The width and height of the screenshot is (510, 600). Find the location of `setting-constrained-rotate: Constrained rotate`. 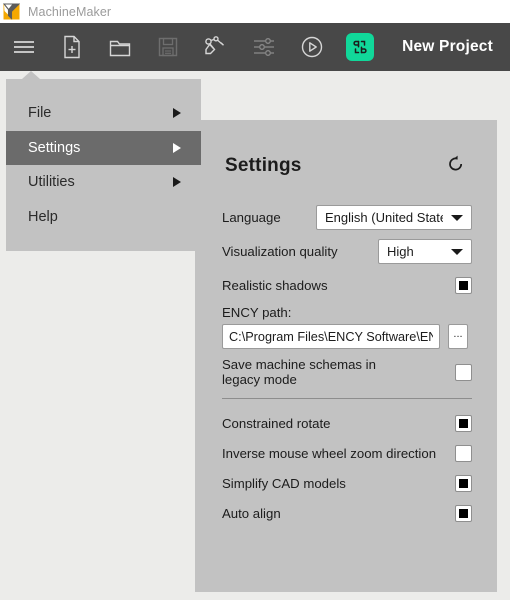

setting-constrained-rotate: Constrained rotate is located at coordinates (347, 423).